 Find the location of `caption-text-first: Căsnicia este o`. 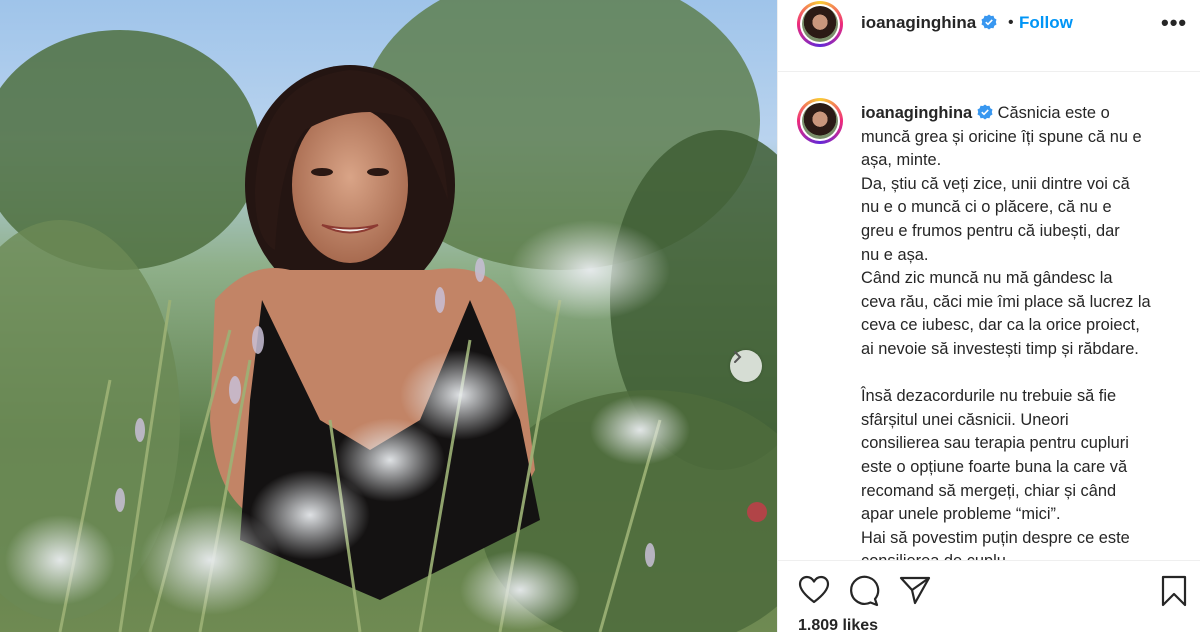

caption-text-first: Căsnicia este o is located at coordinates (1053, 113).